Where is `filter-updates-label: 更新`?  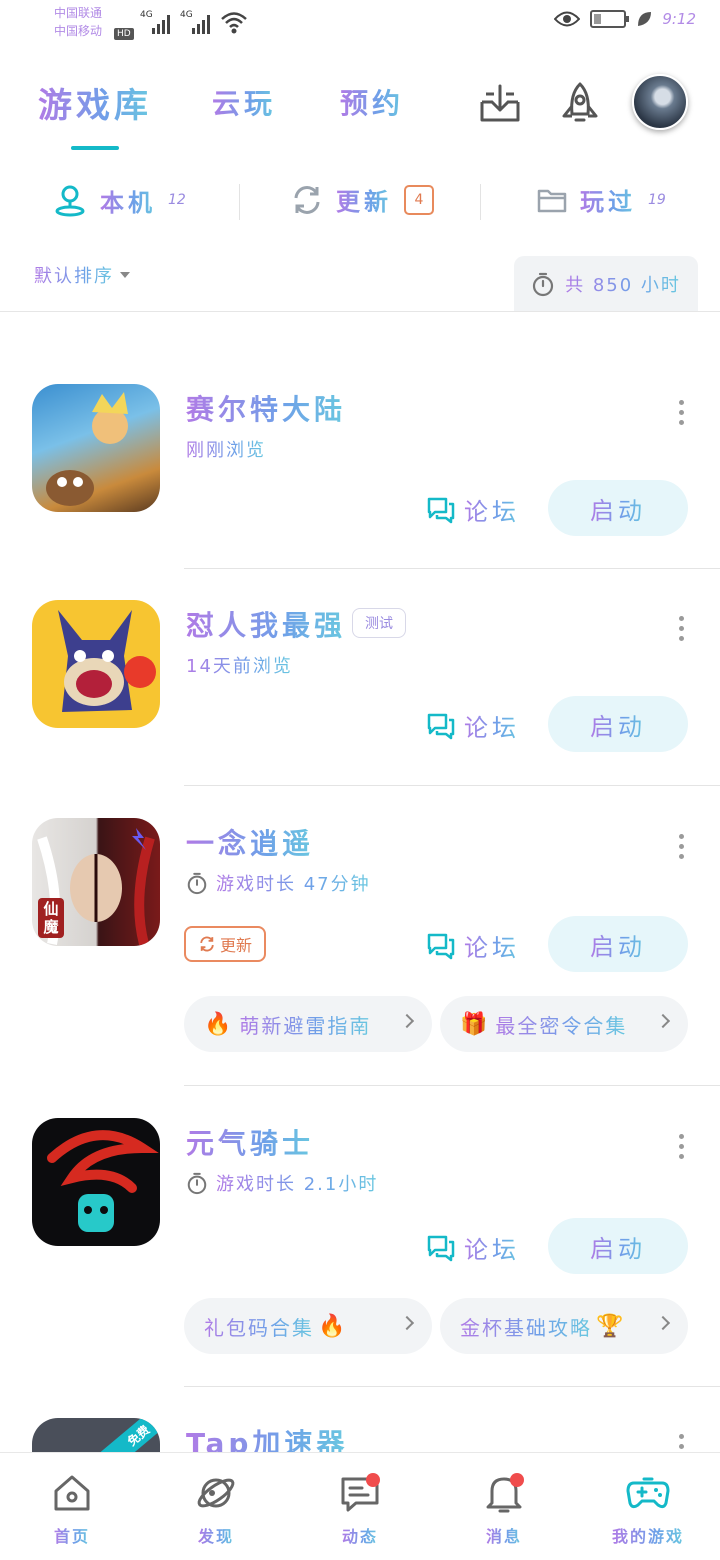 filter-updates-label: 更新 is located at coordinates (364, 199).